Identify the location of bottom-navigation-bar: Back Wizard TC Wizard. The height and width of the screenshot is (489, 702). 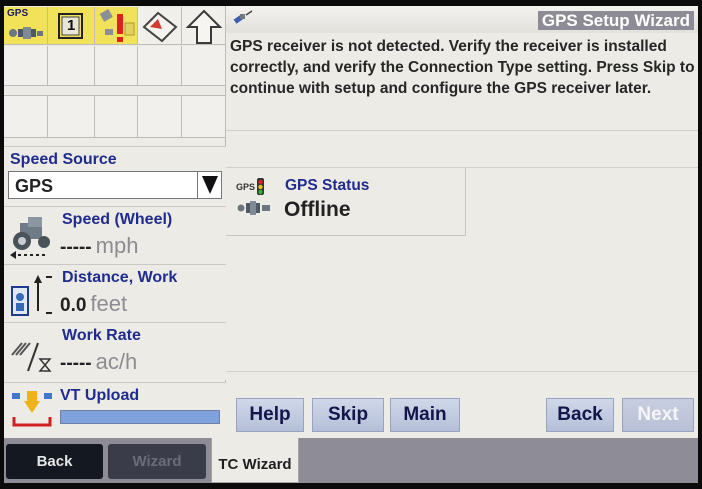
(351, 460).